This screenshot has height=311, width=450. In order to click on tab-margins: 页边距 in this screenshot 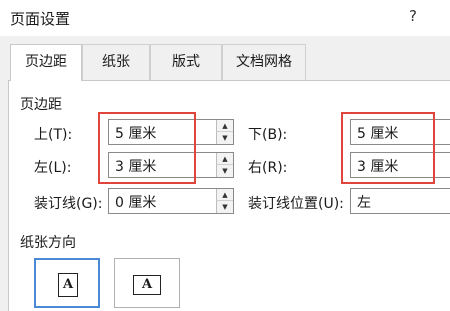, I will do `click(46, 62)`.